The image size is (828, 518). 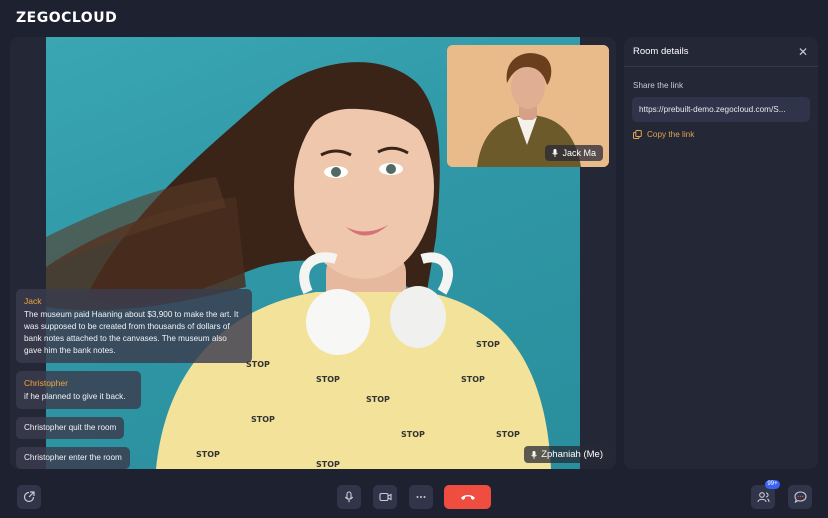 What do you see at coordinates (671, 134) in the screenshot?
I see `copy-link-label: Copy the link` at bounding box center [671, 134].